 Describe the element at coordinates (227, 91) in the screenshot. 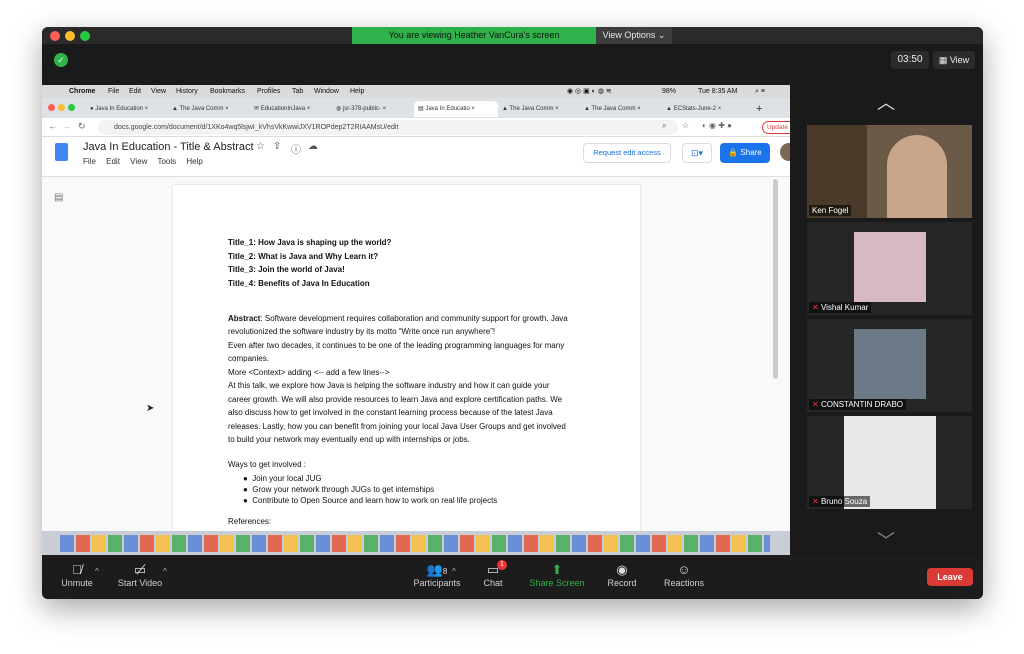

I see `menu-bookmarks: Bookmarks` at that location.